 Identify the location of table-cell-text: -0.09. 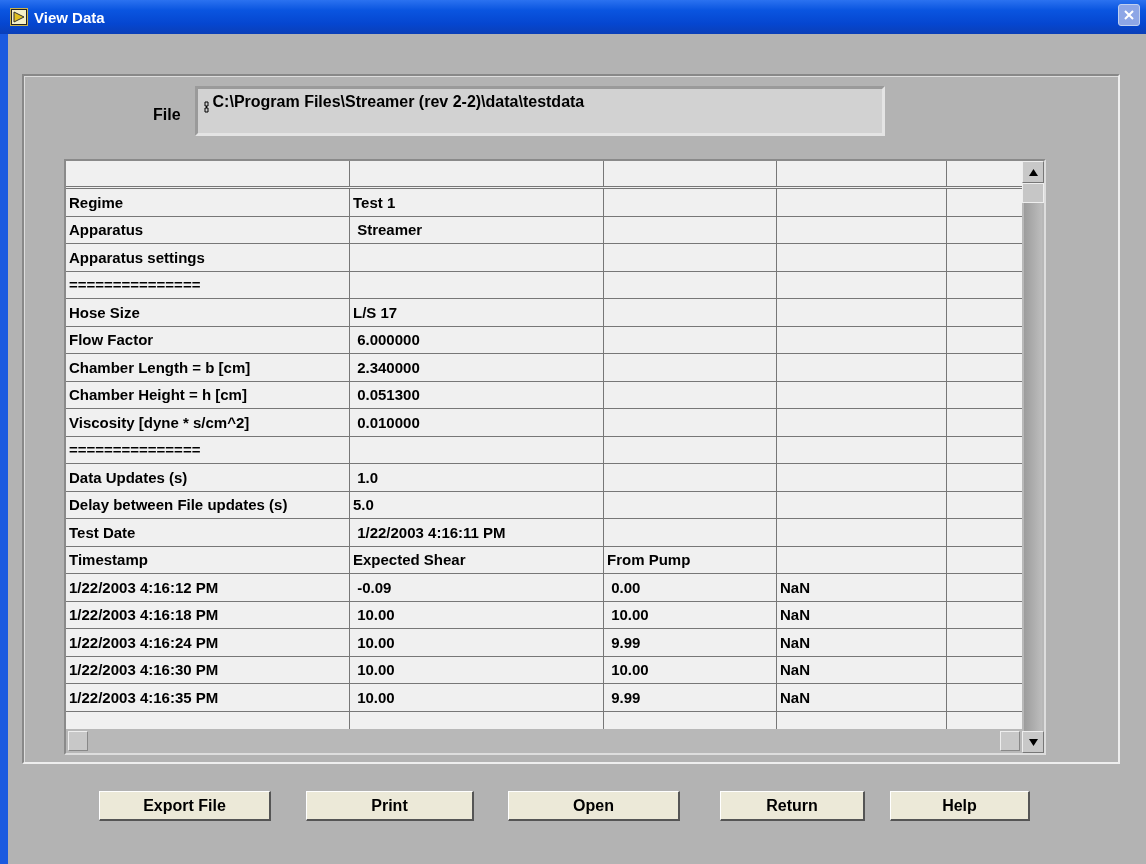
(374, 587).